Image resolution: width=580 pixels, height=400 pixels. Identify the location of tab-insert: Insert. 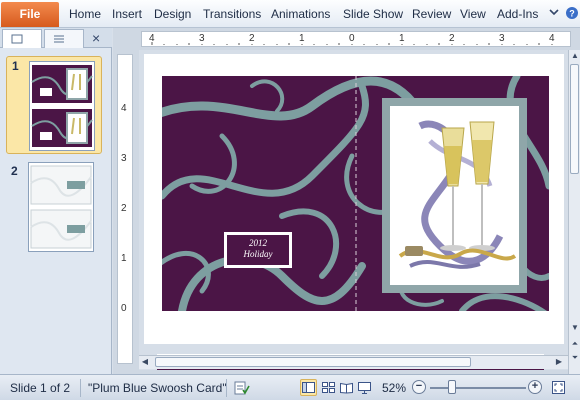
(127, 14).